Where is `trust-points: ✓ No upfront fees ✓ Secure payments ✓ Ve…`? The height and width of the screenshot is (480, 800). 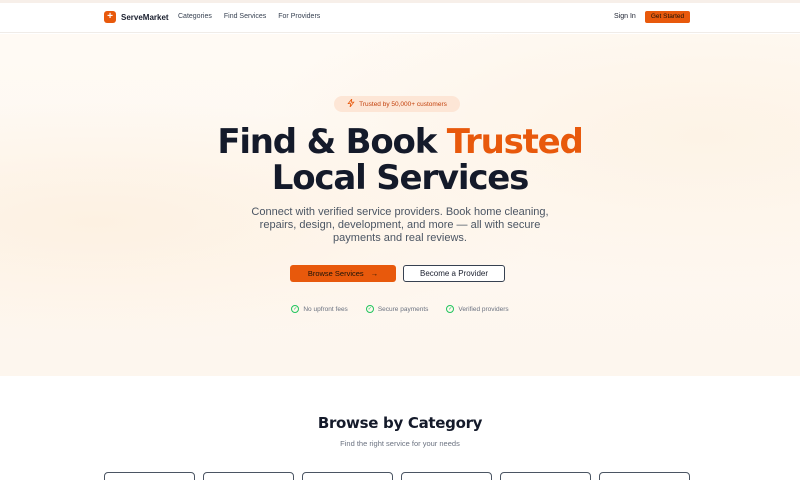 trust-points: ✓ No upfront fees ✓ Secure payments ✓ Ve… is located at coordinates (400, 309).